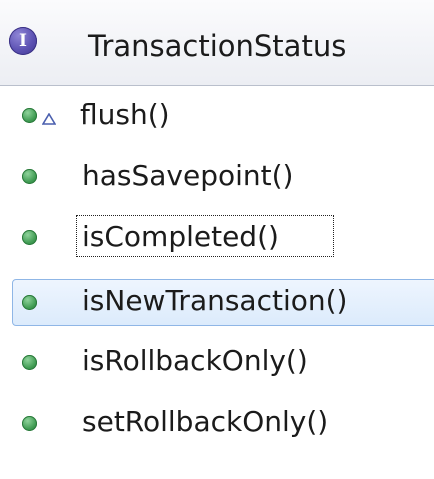 The width and height of the screenshot is (434, 479). I want to click on method-label: isNewTransaction(), so click(215, 300).